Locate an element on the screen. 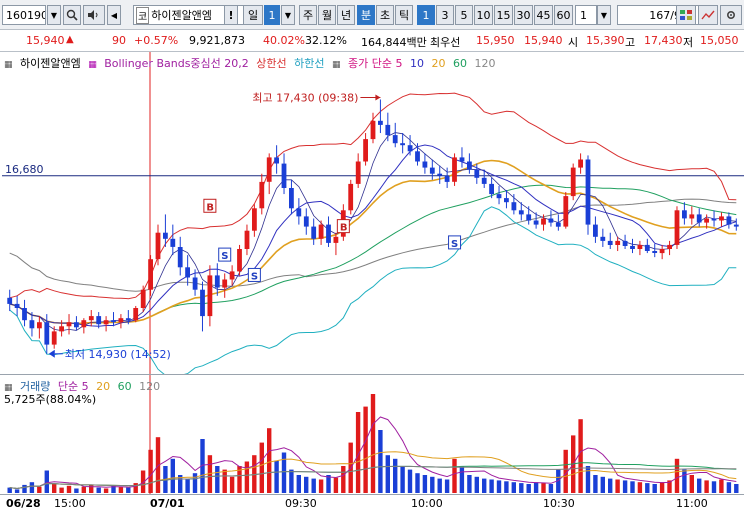 This screenshot has width=744, height=512. tab-year: 년 is located at coordinates (346, 15).